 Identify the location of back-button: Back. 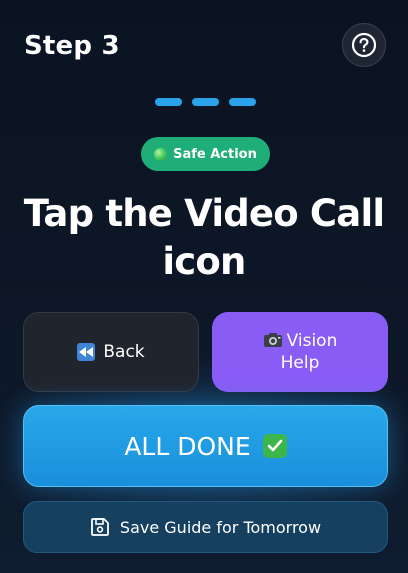
(111, 352).